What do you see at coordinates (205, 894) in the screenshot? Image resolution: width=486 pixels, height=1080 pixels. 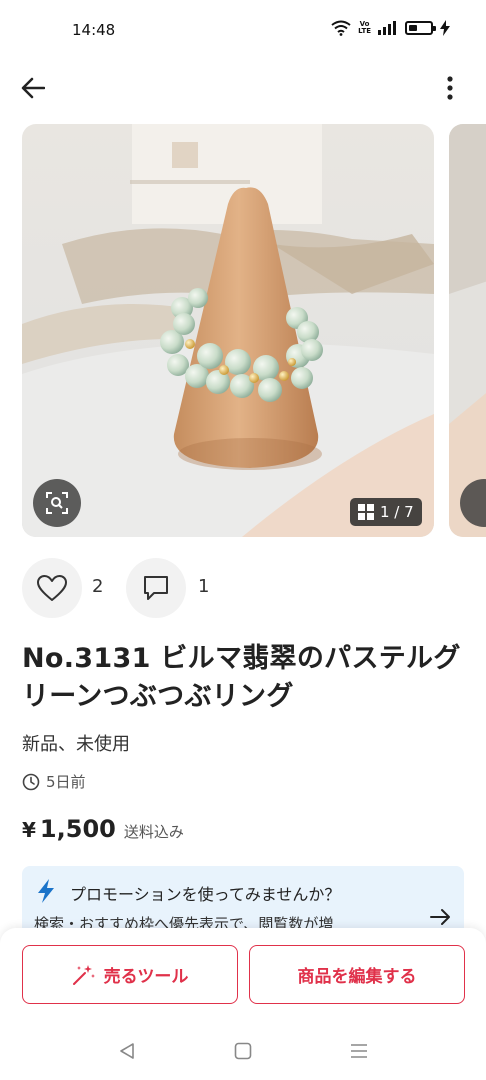 I see `promotion-title: プロモーションを使ってみませんか？` at bounding box center [205, 894].